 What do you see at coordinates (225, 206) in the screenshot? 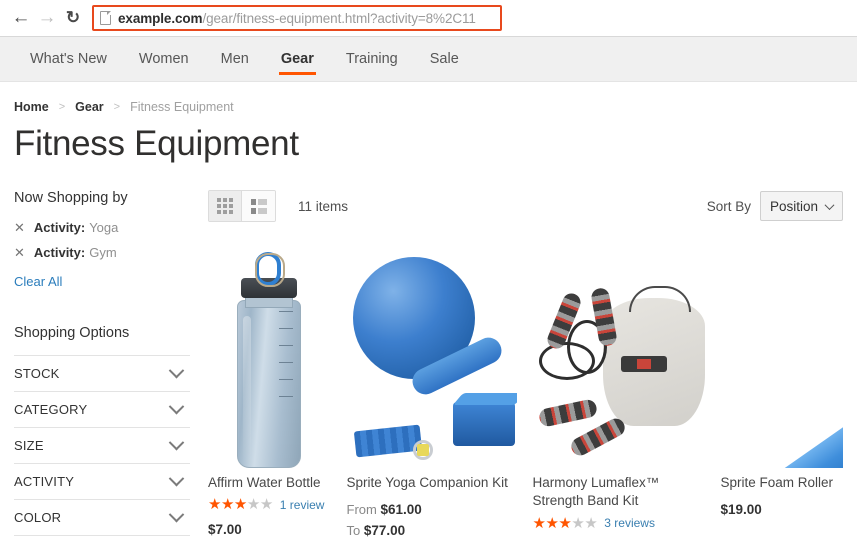
I see `grid-view-icon` at bounding box center [225, 206].